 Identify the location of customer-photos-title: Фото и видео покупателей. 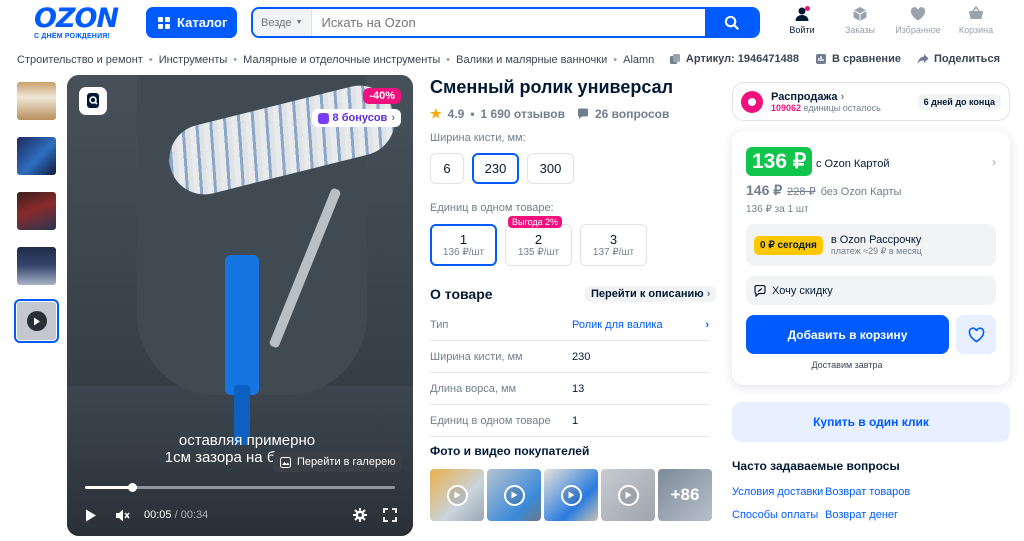
(510, 451).